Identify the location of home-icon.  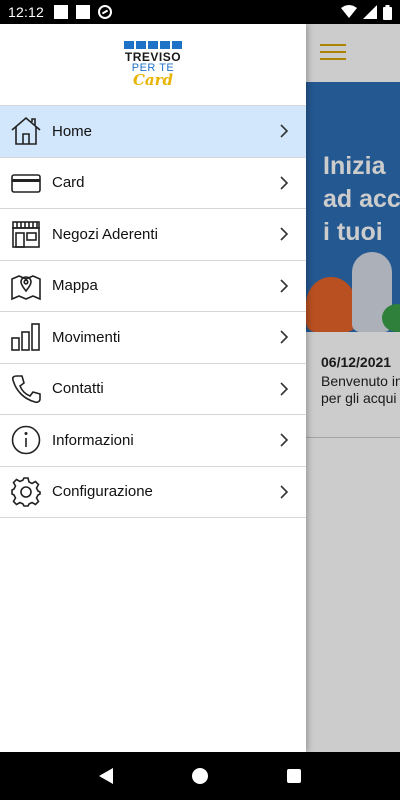
(26, 131).